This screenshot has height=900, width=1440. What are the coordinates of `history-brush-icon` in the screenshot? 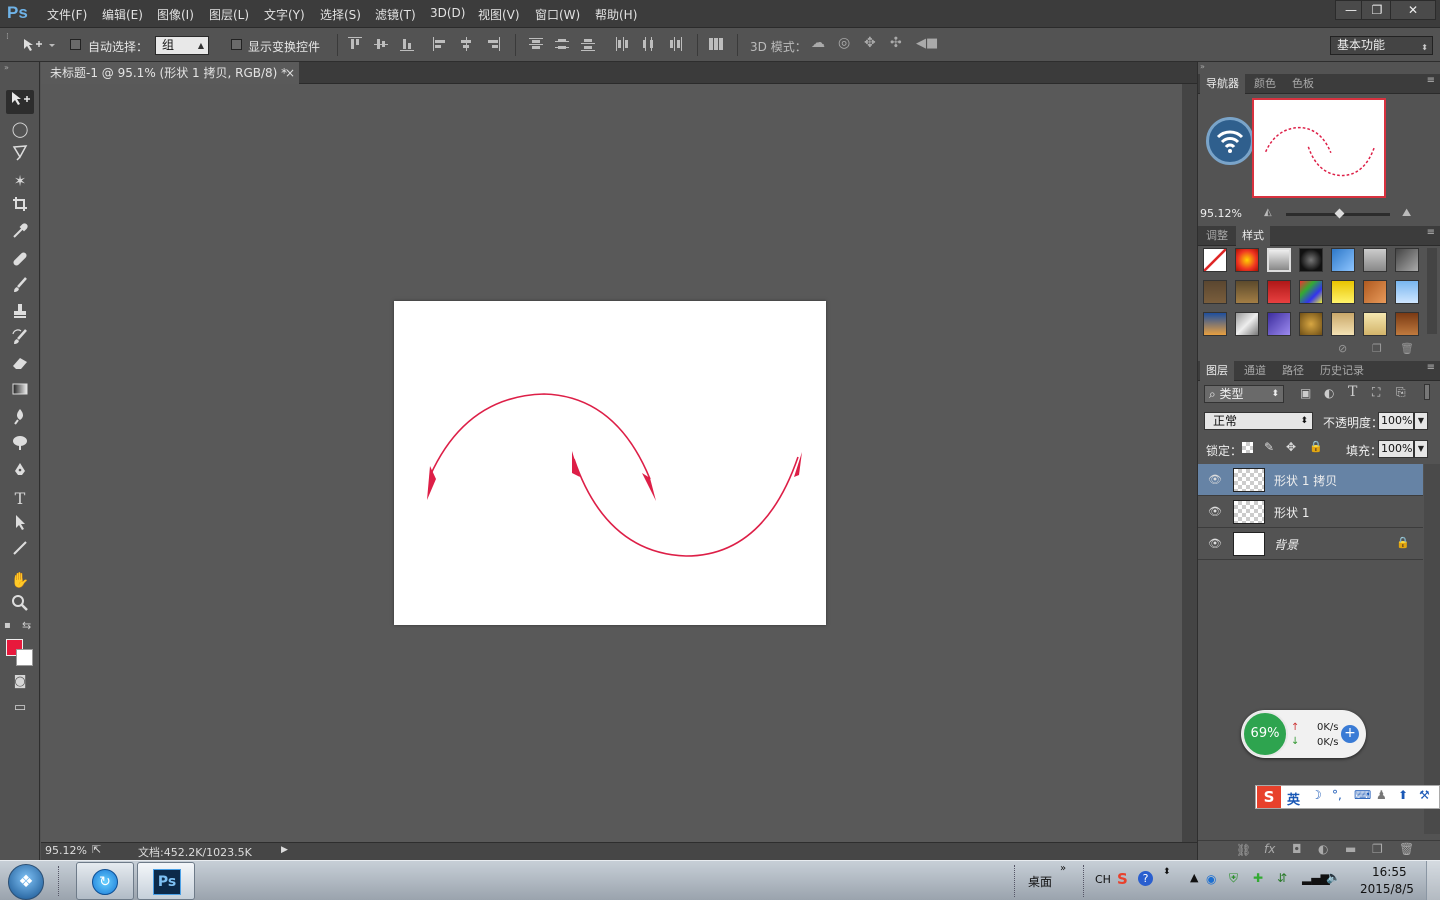 It's located at (20, 340).